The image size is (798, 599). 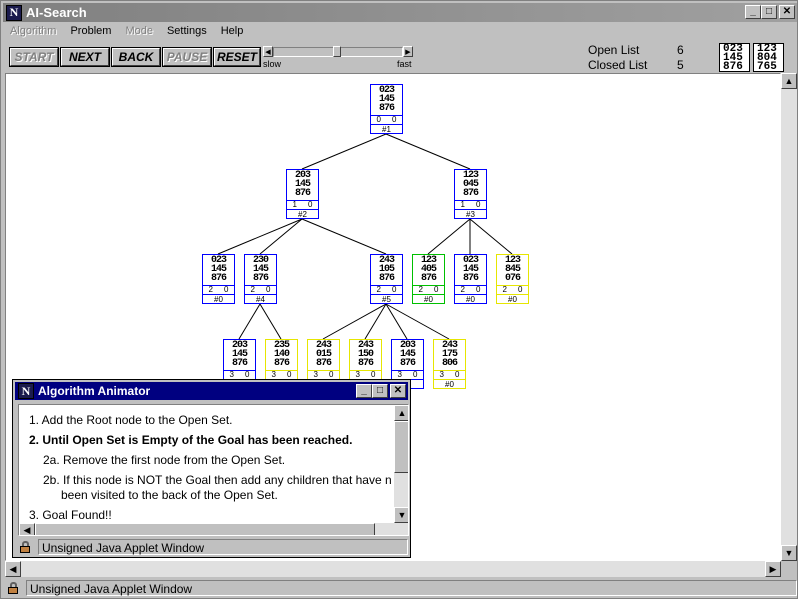 What do you see at coordinates (232, 32) in the screenshot?
I see `menu-help: Help` at bounding box center [232, 32].